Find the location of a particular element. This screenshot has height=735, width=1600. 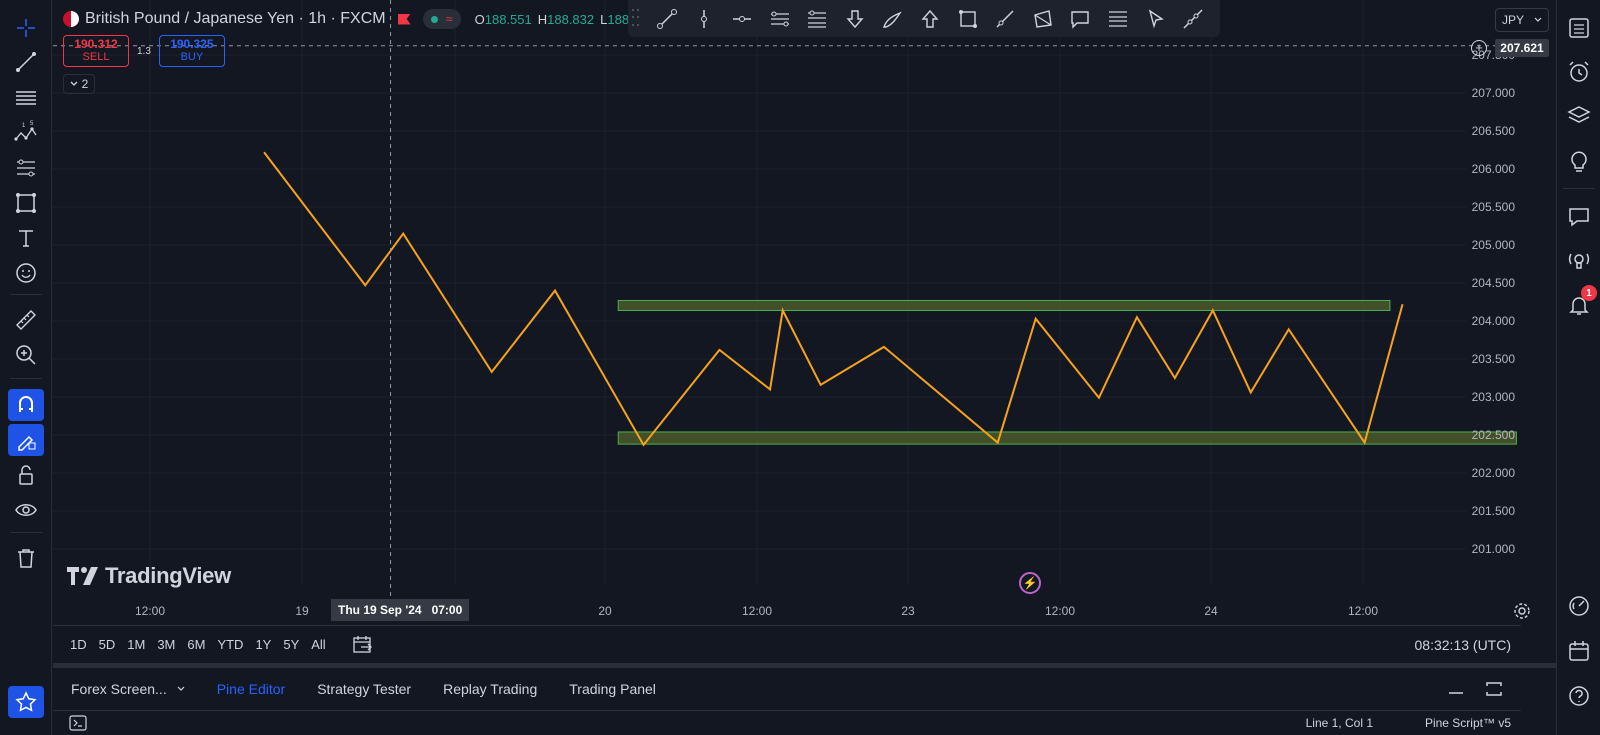

pine-version: Pine Script™ v5 is located at coordinates (1468, 723).